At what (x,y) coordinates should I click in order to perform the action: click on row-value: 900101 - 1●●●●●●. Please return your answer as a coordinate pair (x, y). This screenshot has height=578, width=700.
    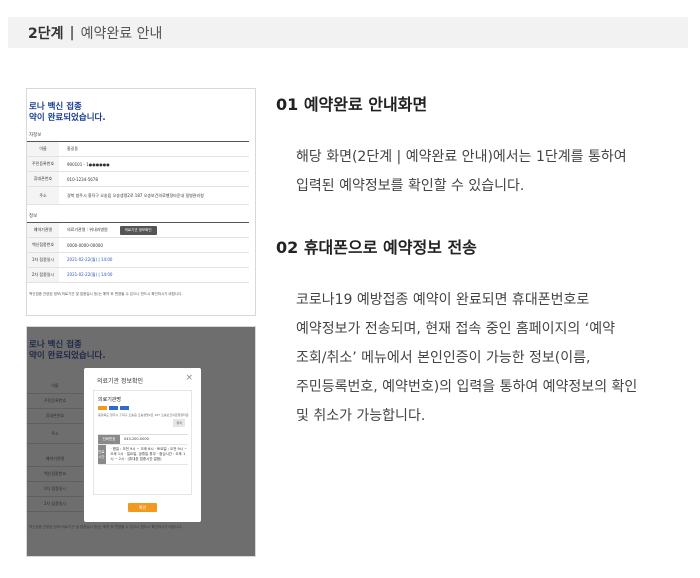
    Looking at the image, I should click on (88, 164).